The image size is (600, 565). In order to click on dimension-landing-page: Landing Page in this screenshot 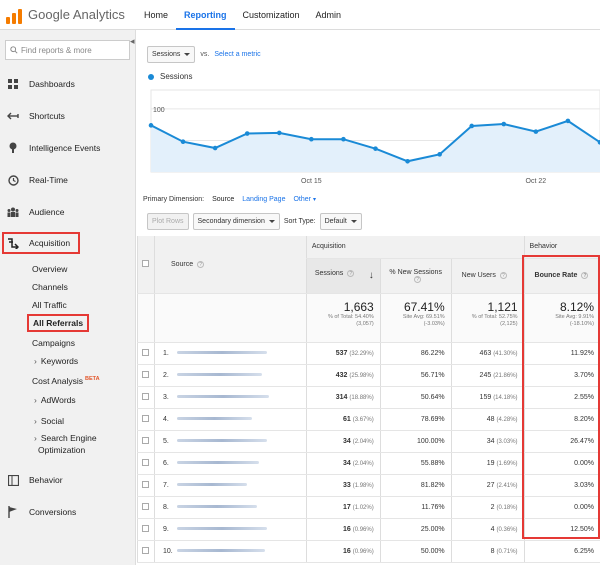, I will do `click(263, 199)`.